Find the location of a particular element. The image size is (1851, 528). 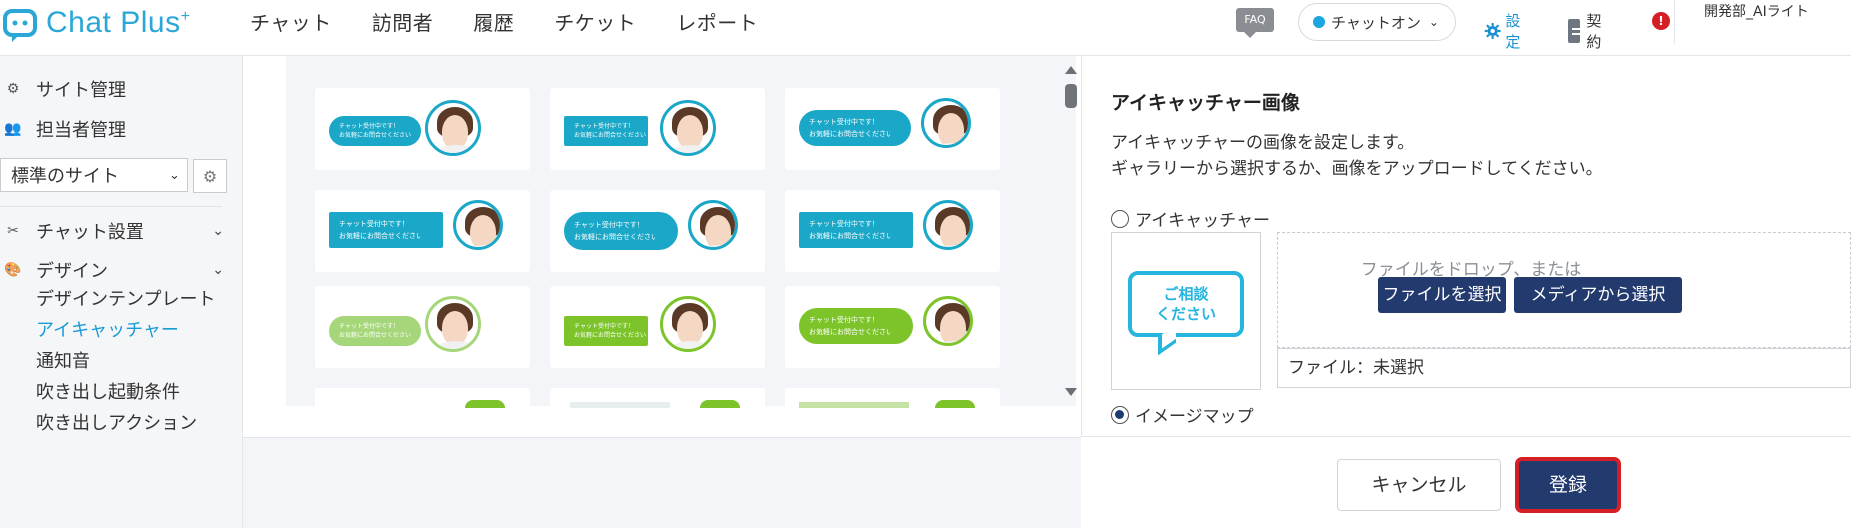

scroll-down-icon is located at coordinates (1071, 392).